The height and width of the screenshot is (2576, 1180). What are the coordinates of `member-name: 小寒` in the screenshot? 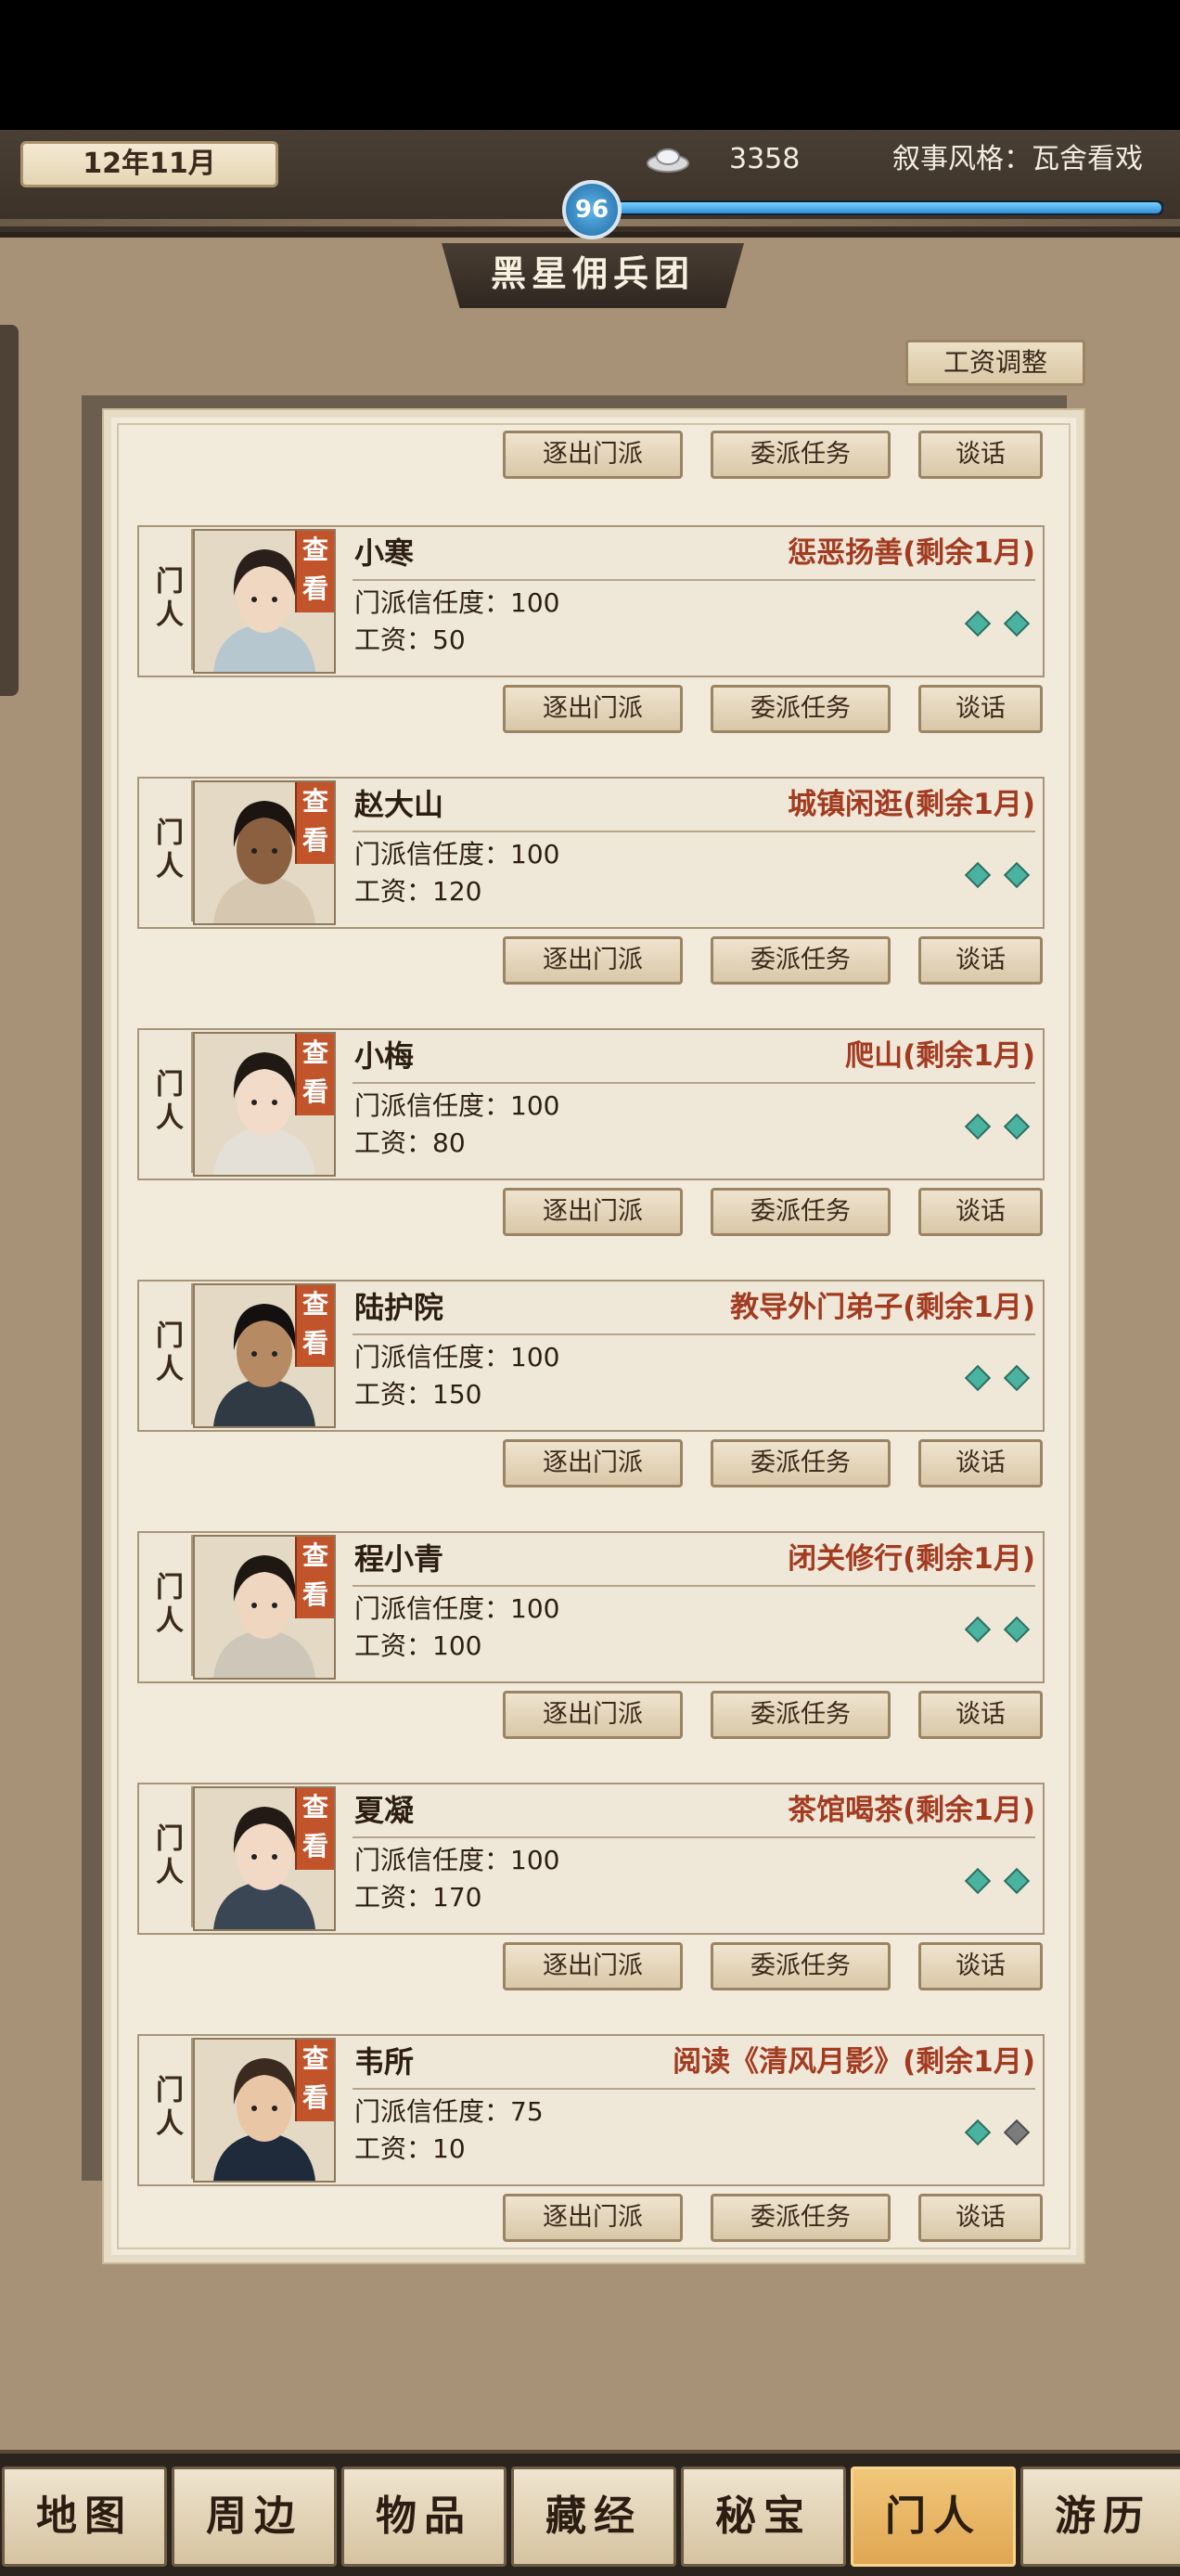 It's located at (385, 553).